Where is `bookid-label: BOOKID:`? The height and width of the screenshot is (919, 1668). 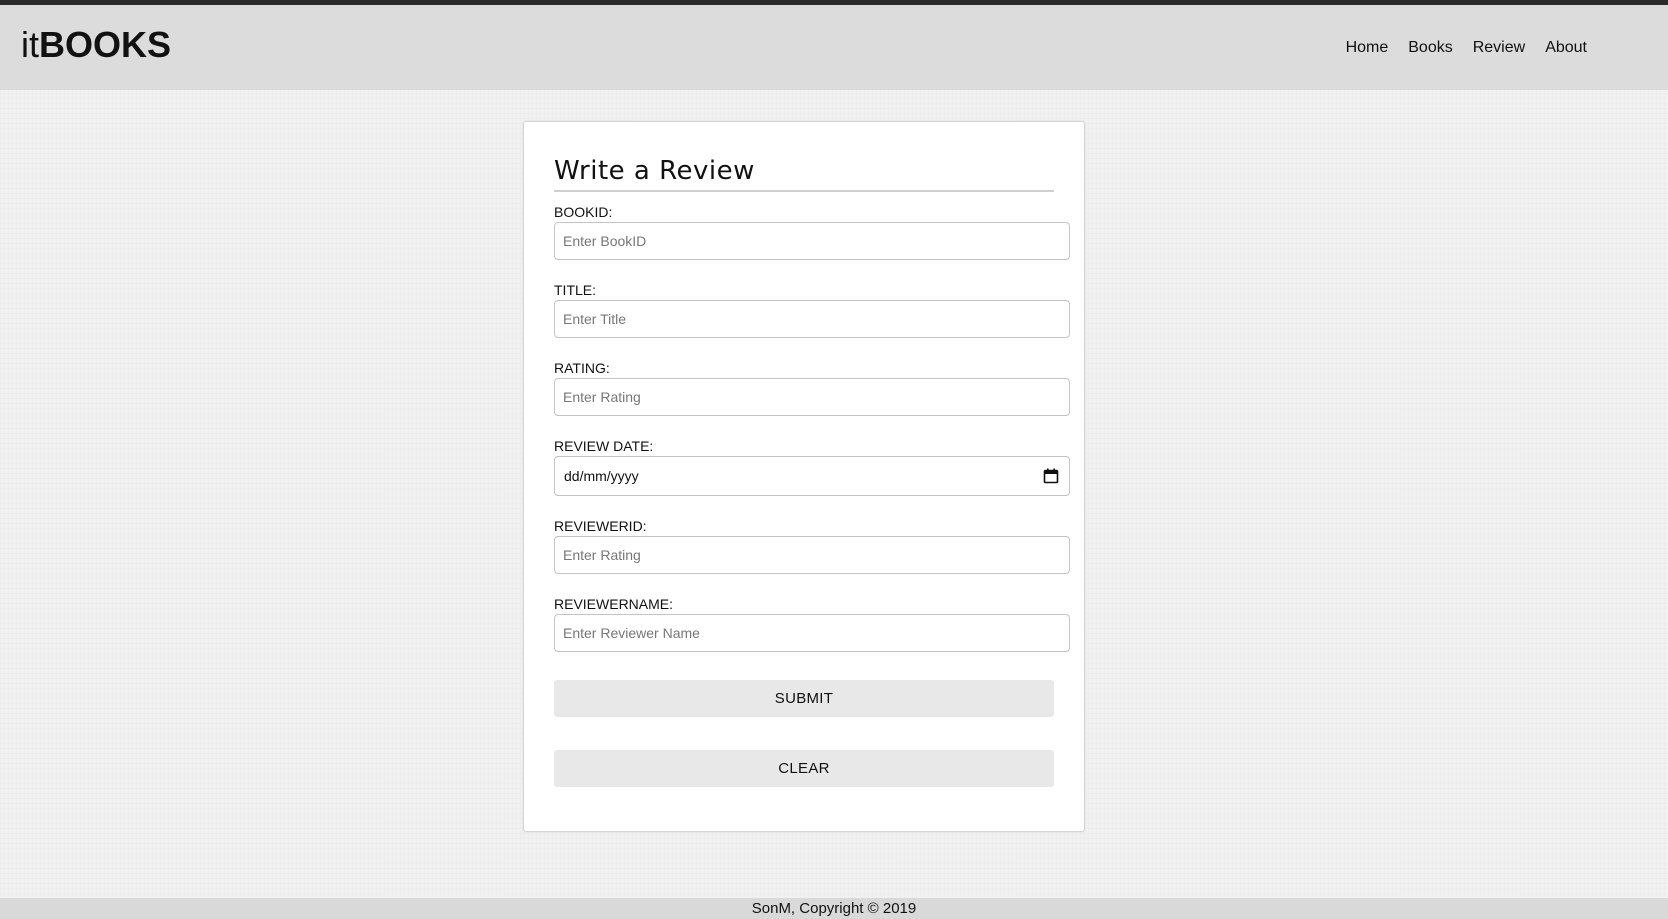
bookid-label: BOOKID: is located at coordinates (583, 212).